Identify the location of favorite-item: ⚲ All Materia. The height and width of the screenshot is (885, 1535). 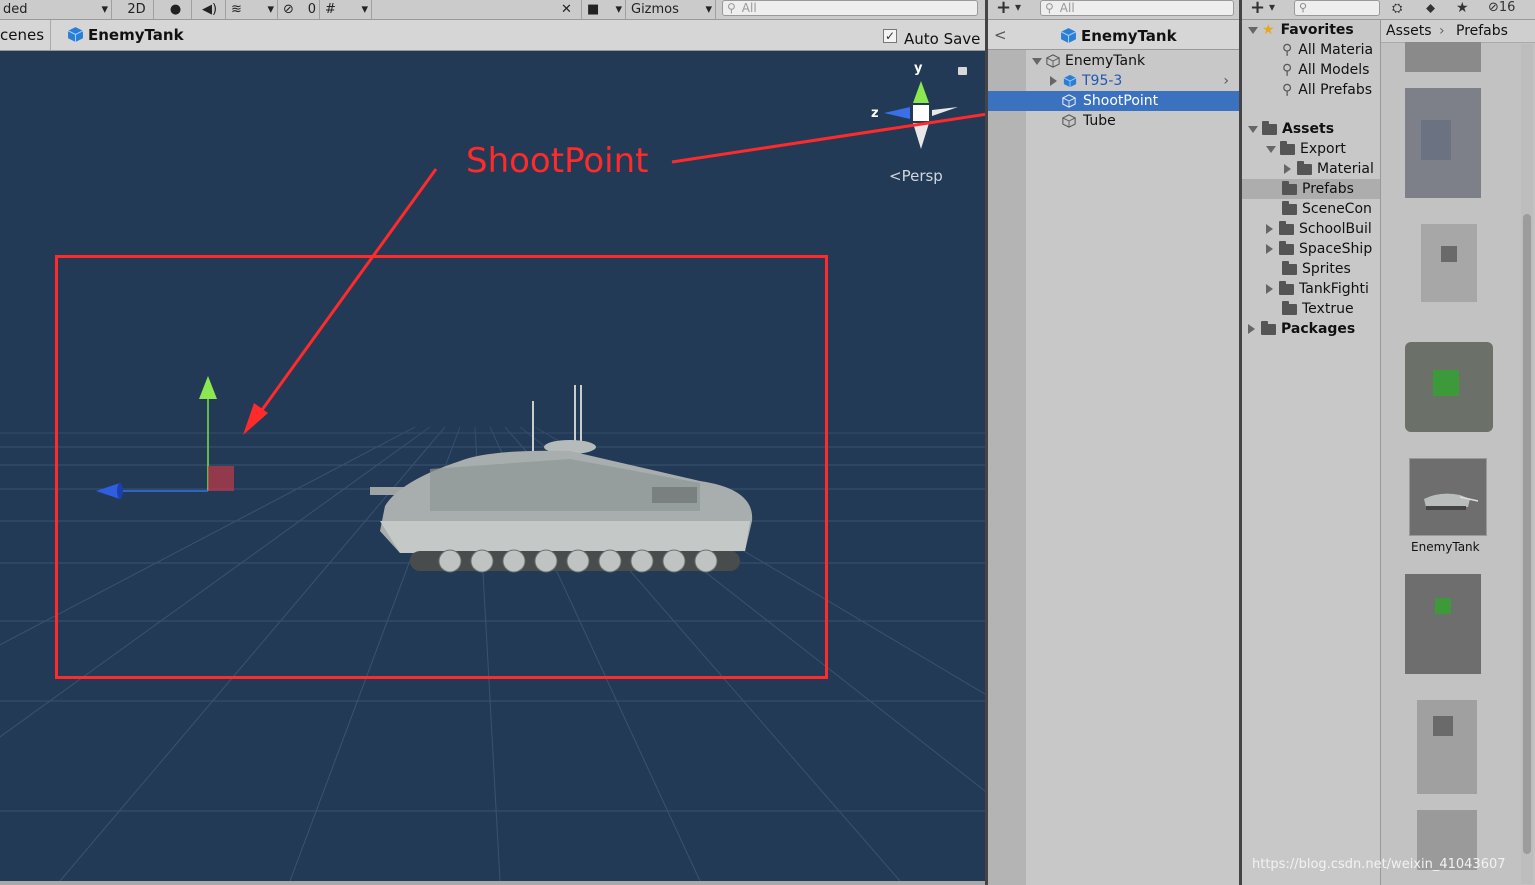
(1327, 50).